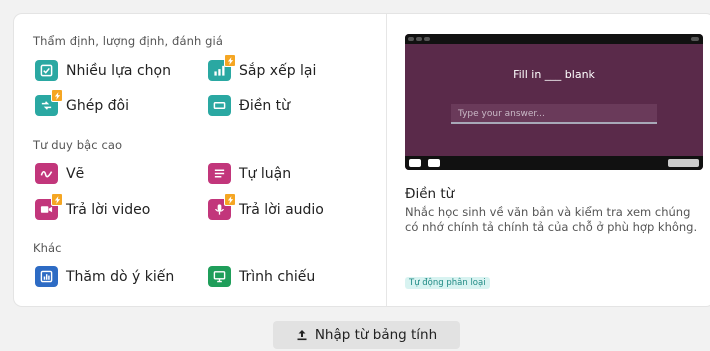  I want to click on section-title-higher-order: Tư duy bậc cao, so click(78, 145).